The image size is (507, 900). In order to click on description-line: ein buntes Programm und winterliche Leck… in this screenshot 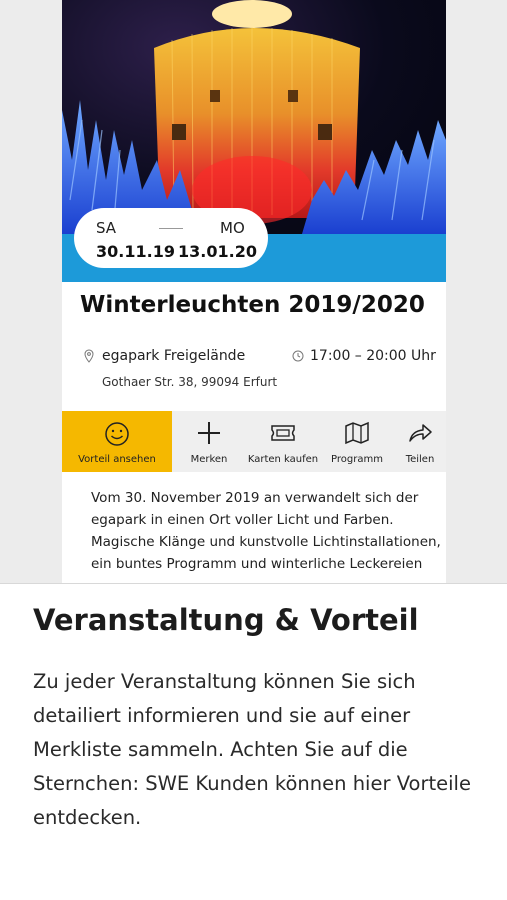, I will do `click(257, 564)`.